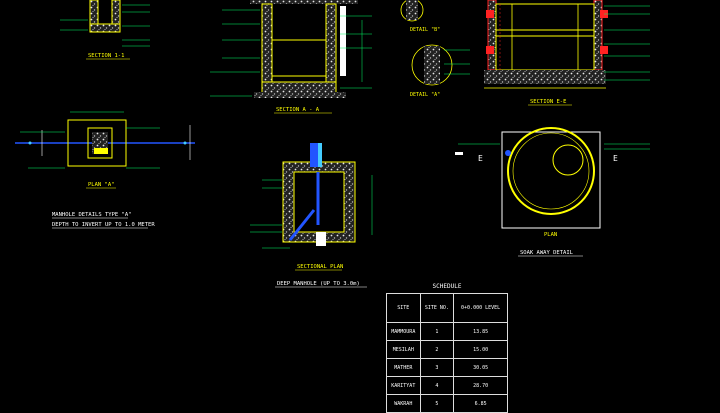 The height and width of the screenshot is (413, 720). What do you see at coordinates (437, 331) in the screenshot?
I see `schedule-cell: 1` at bounding box center [437, 331].